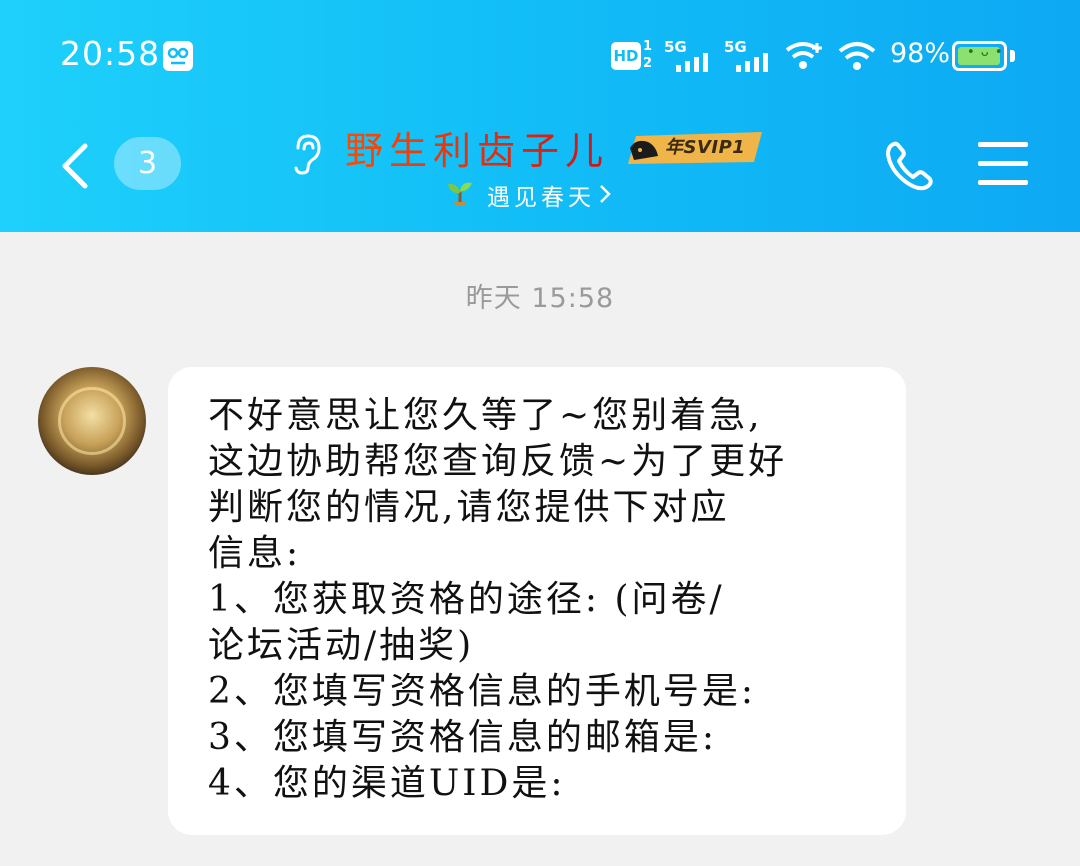  What do you see at coordinates (1012, 56) in the screenshot?
I see `battery-tip` at bounding box center [1012, 56].